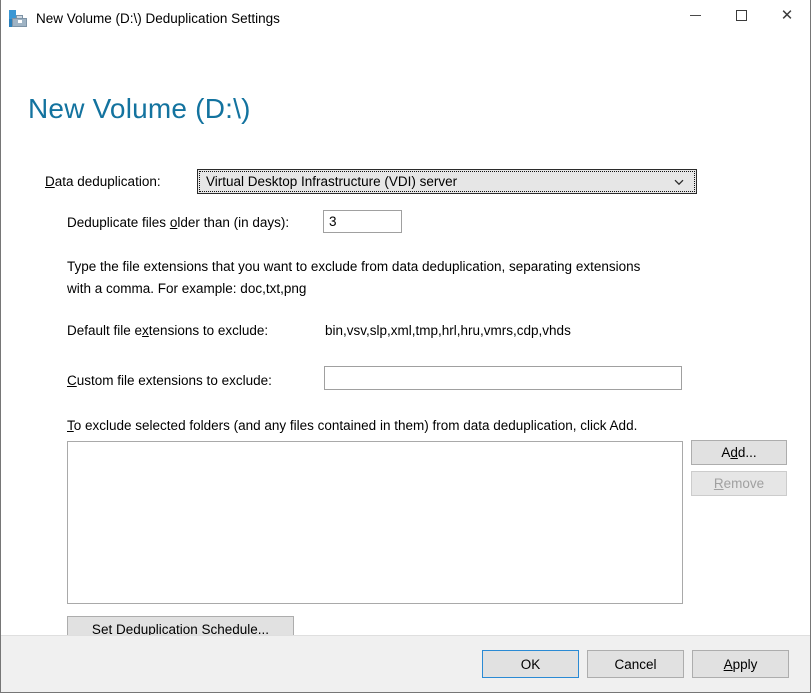 The image size is (811, 693). I want to click on file-age-days-input, so click(362, 221).